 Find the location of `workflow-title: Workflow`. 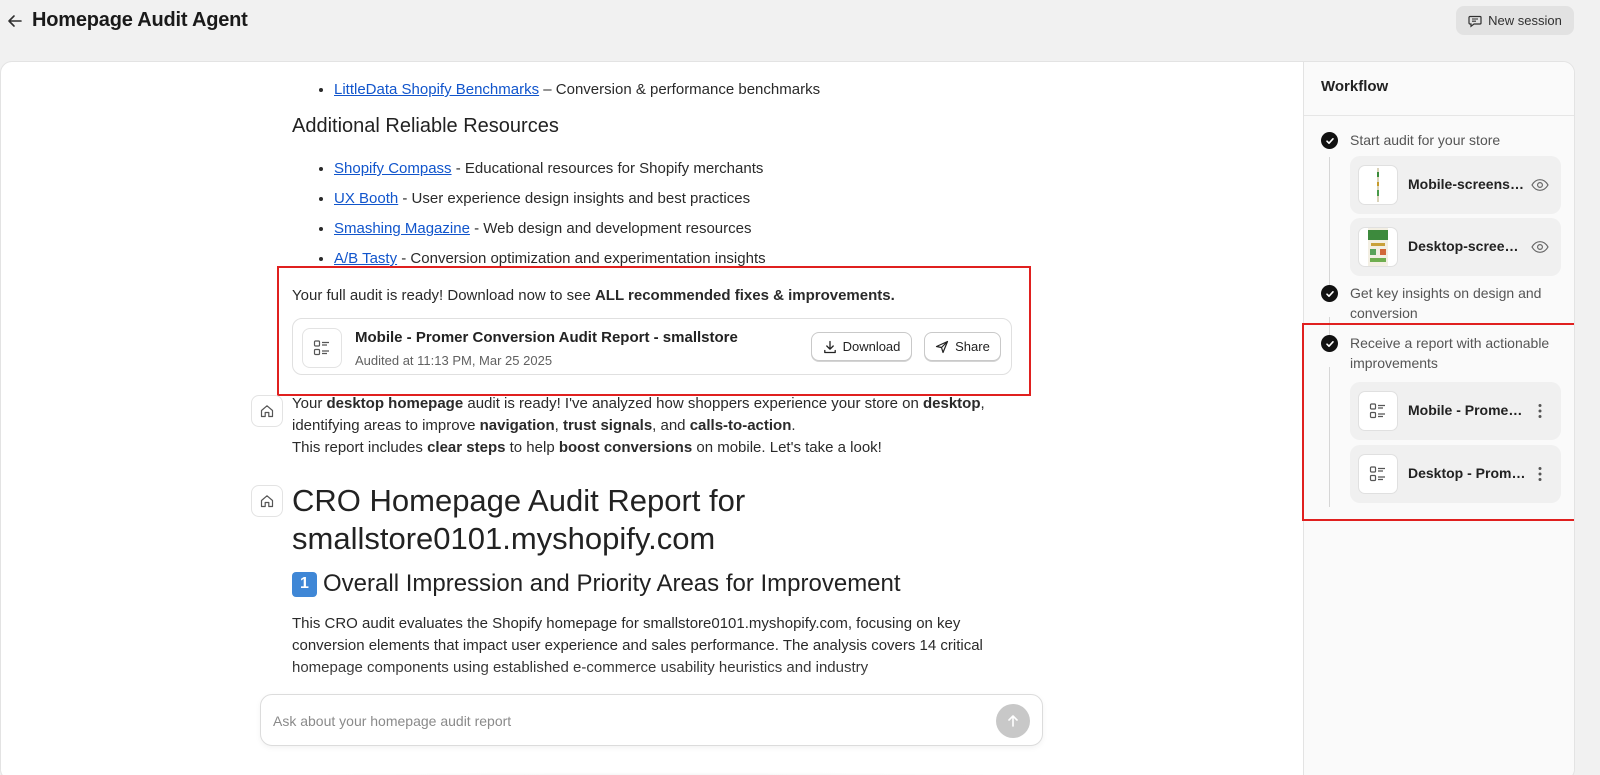

workflow-title: Workflow is located at coordinates (1439, 89).